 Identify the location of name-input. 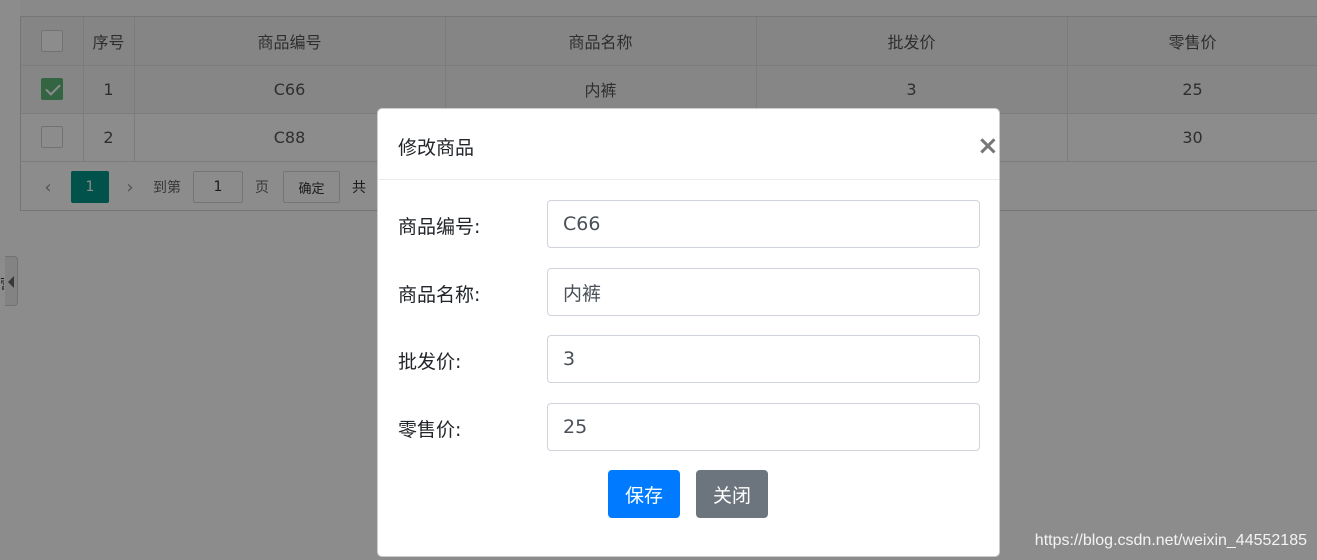
(763, 292).